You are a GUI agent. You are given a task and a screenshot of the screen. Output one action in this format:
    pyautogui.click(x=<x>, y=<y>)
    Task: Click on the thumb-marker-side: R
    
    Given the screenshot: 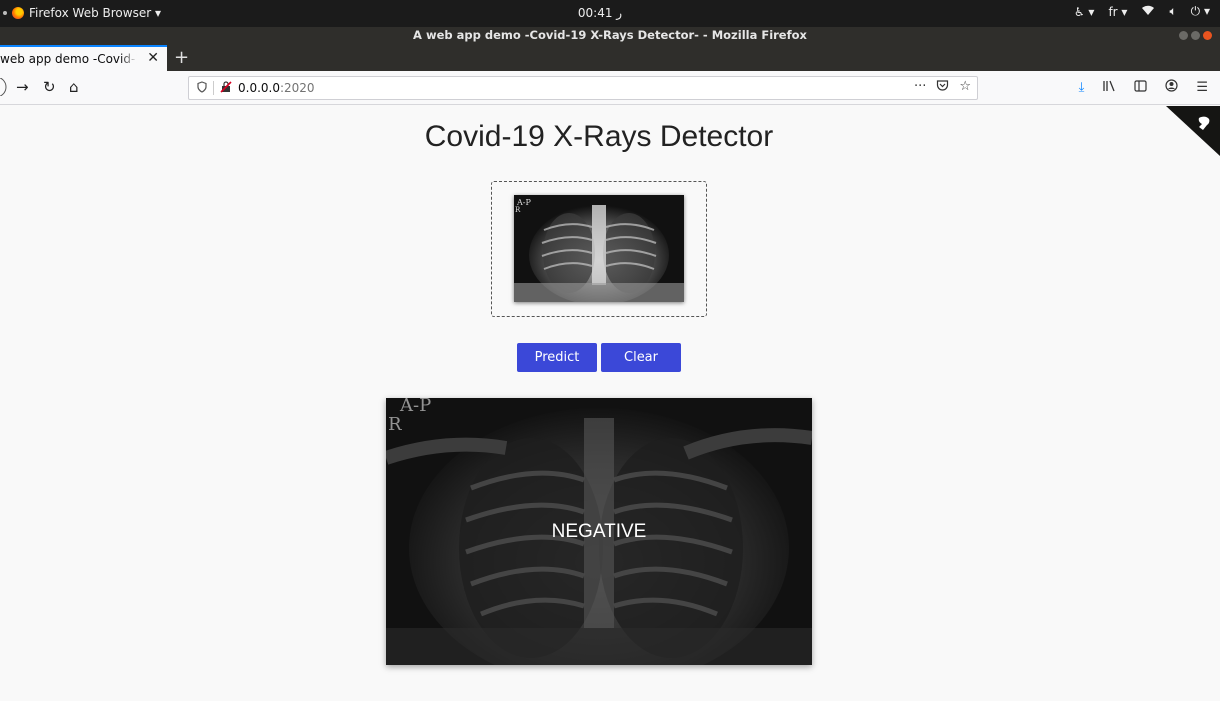 What is the action you would take?
    pyautogui.click(x=518, y=210)
    